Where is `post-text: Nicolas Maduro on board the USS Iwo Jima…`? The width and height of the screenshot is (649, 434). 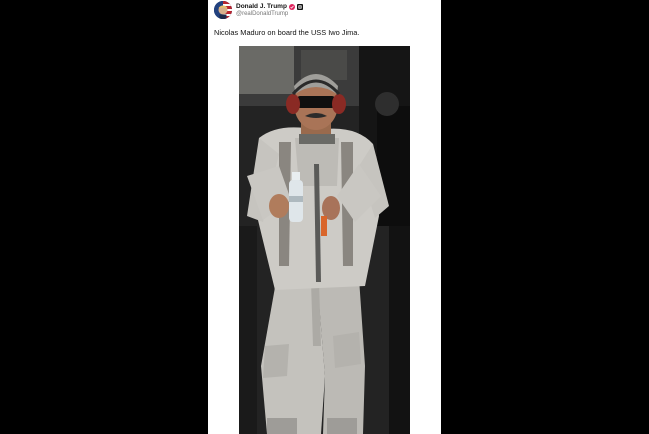
post-text: Nicolas Maduro on board the USS Iwo Jima… is located at coordinates (287, 32).